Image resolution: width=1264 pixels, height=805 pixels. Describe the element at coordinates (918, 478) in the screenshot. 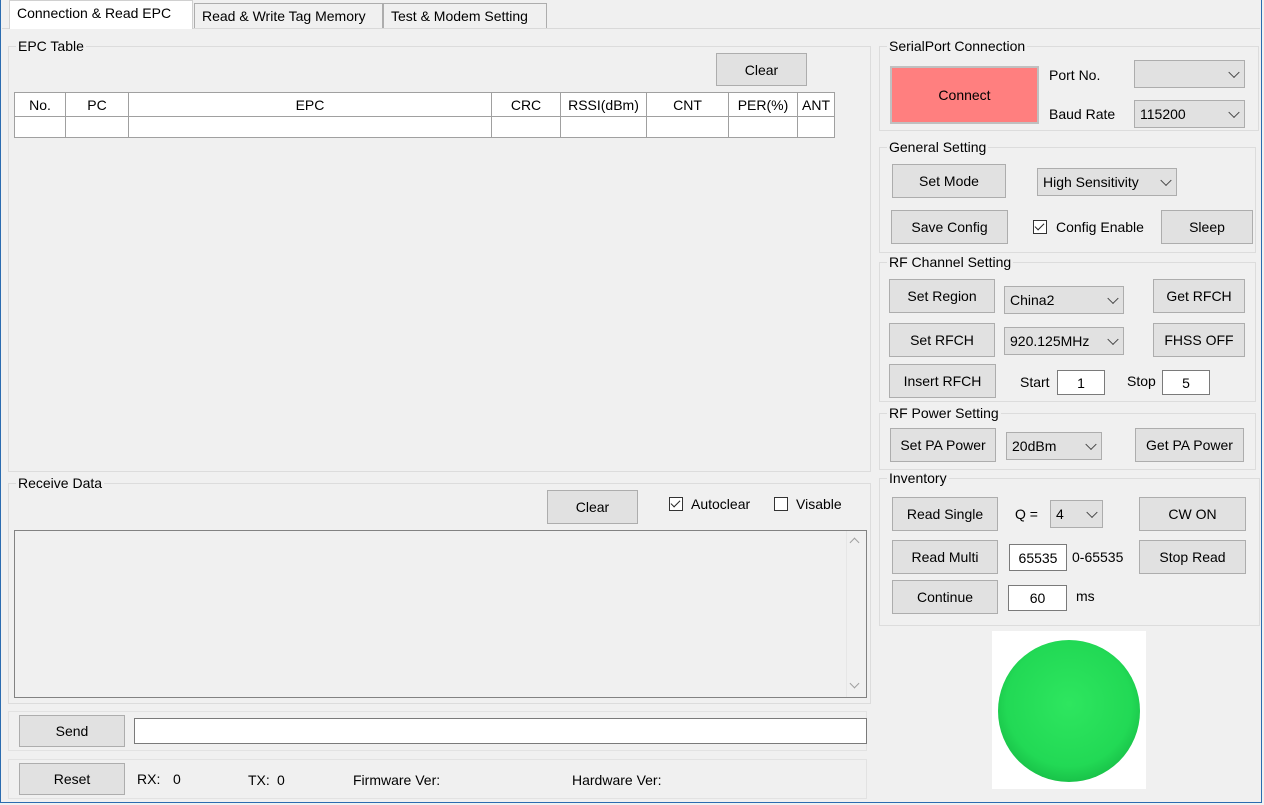

I see `inventory-title: Inventory` at that location.